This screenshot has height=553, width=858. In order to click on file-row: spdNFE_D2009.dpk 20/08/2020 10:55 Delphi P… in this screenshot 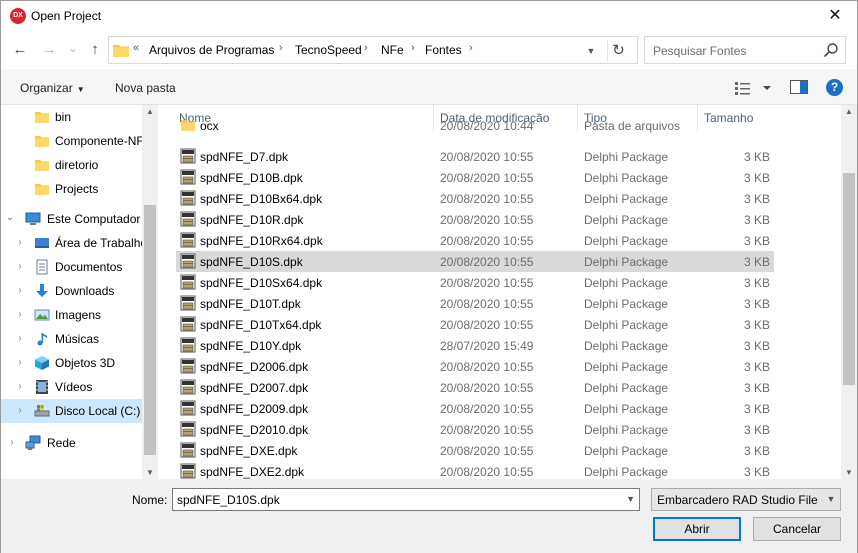, I will do `click(475, 408)`.